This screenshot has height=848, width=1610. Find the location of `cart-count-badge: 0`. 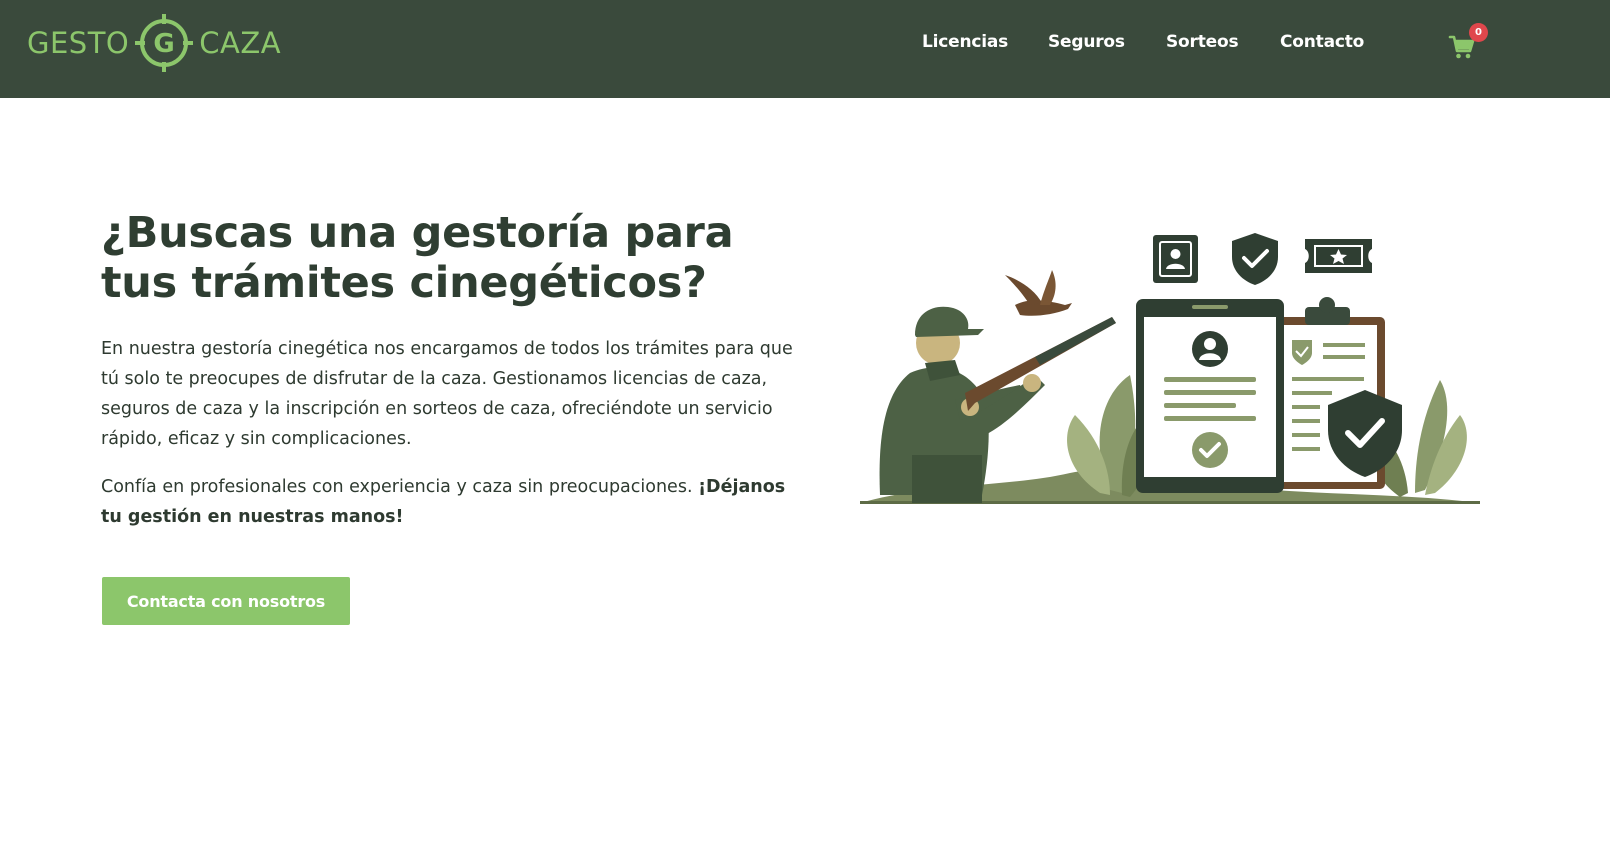

cart-count-badge: 0 is located at coordinates (1478, 32).